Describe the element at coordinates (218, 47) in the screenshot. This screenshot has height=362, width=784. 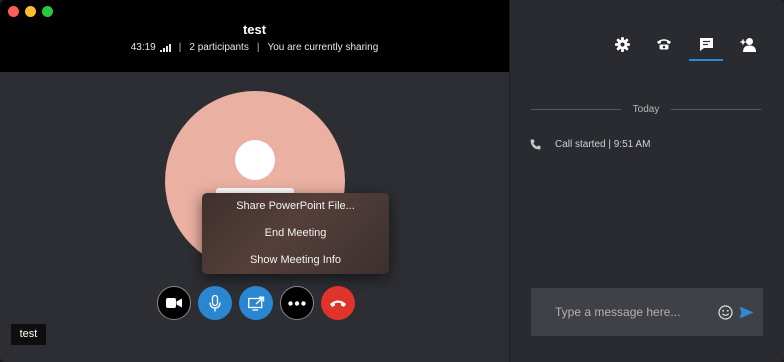
I see `participant-count: 2 participants` at that location.